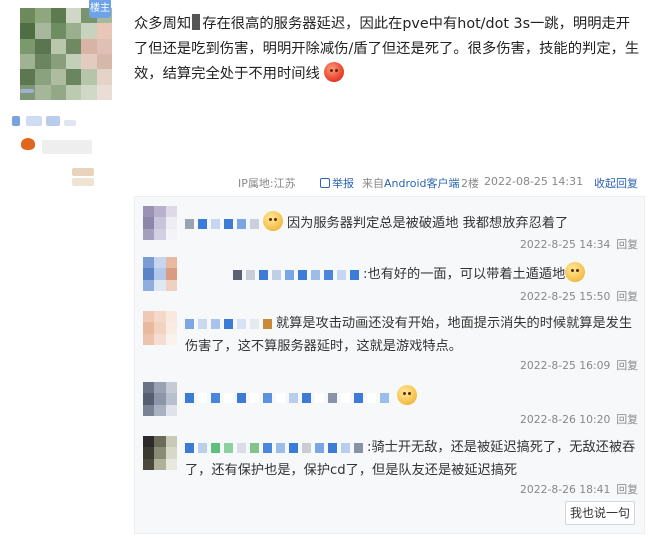 The width and height of the screenshot is (660, 544). What do you see at coordinates (422, 183) in the screenshot?
I see `source-link: Android客户端` at bounding box center [422, 183].